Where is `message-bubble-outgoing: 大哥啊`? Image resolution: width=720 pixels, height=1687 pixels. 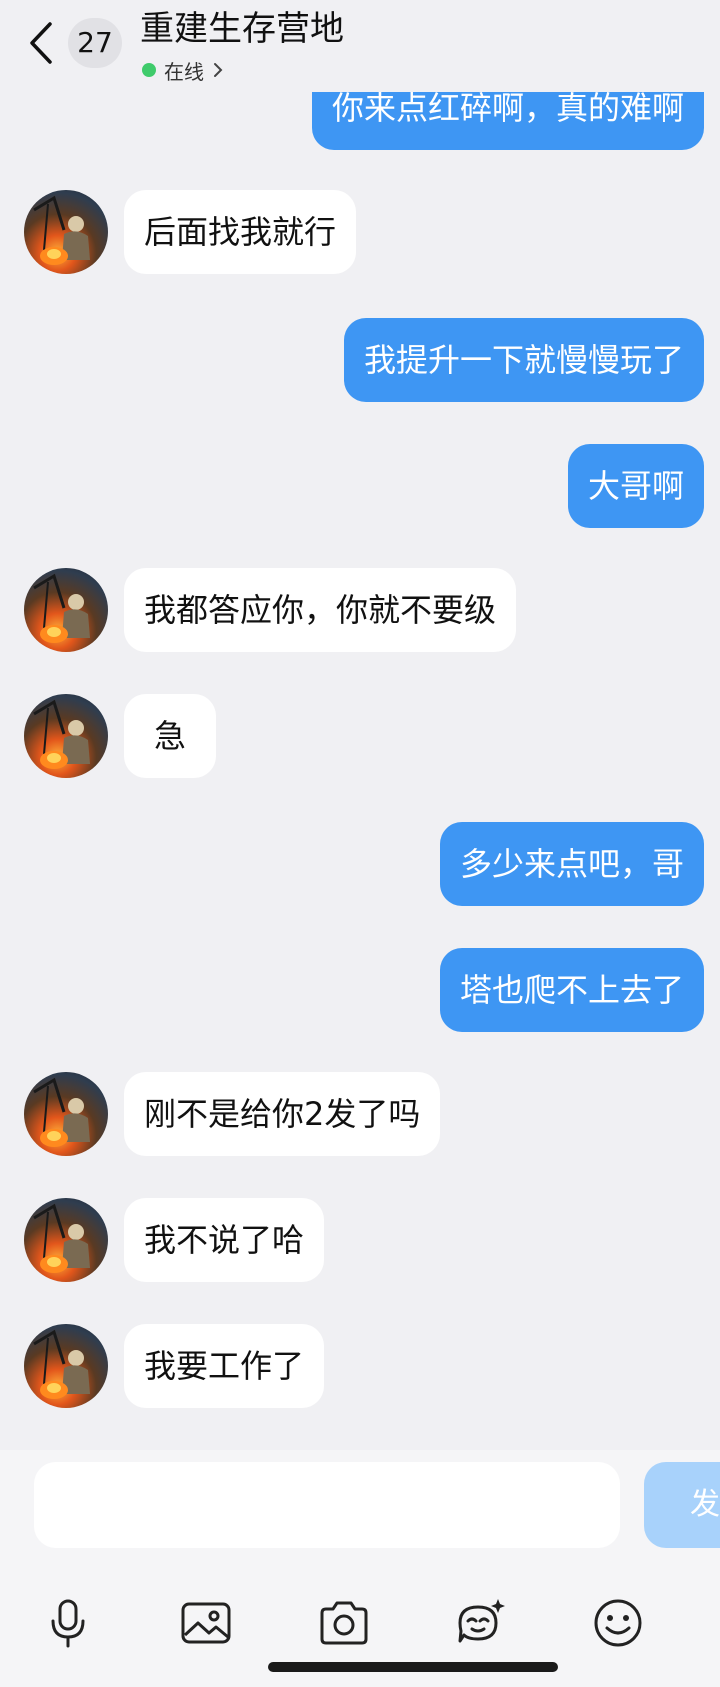
message-bubble-outgoing: 大哥啊 is located at coordinates (635, 486).